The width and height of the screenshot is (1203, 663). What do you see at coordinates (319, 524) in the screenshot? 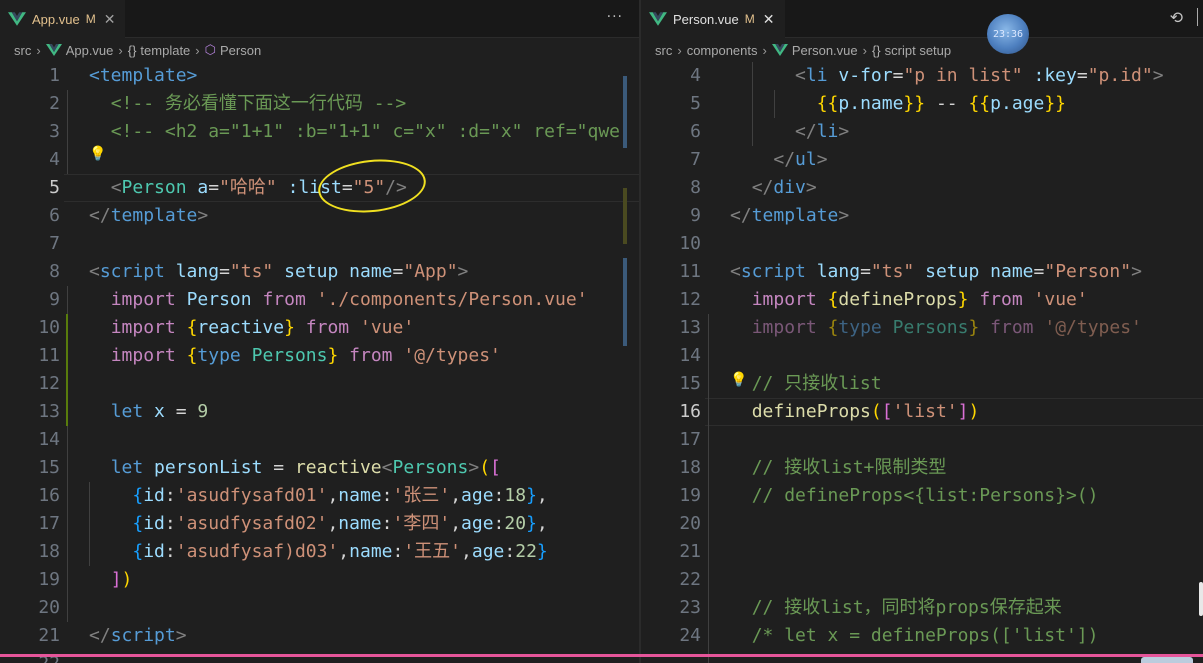
I see `code-line: 17 {id:'asudfysafd02',name:'李四',age:20},` at bounding box center [319, 524].